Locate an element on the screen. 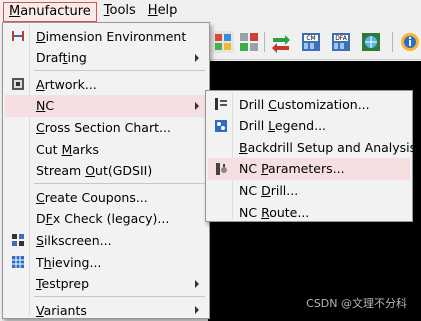 This screenshot has width=421, height=321. menu-item-label: Variants is located at coordinates (61, 310).